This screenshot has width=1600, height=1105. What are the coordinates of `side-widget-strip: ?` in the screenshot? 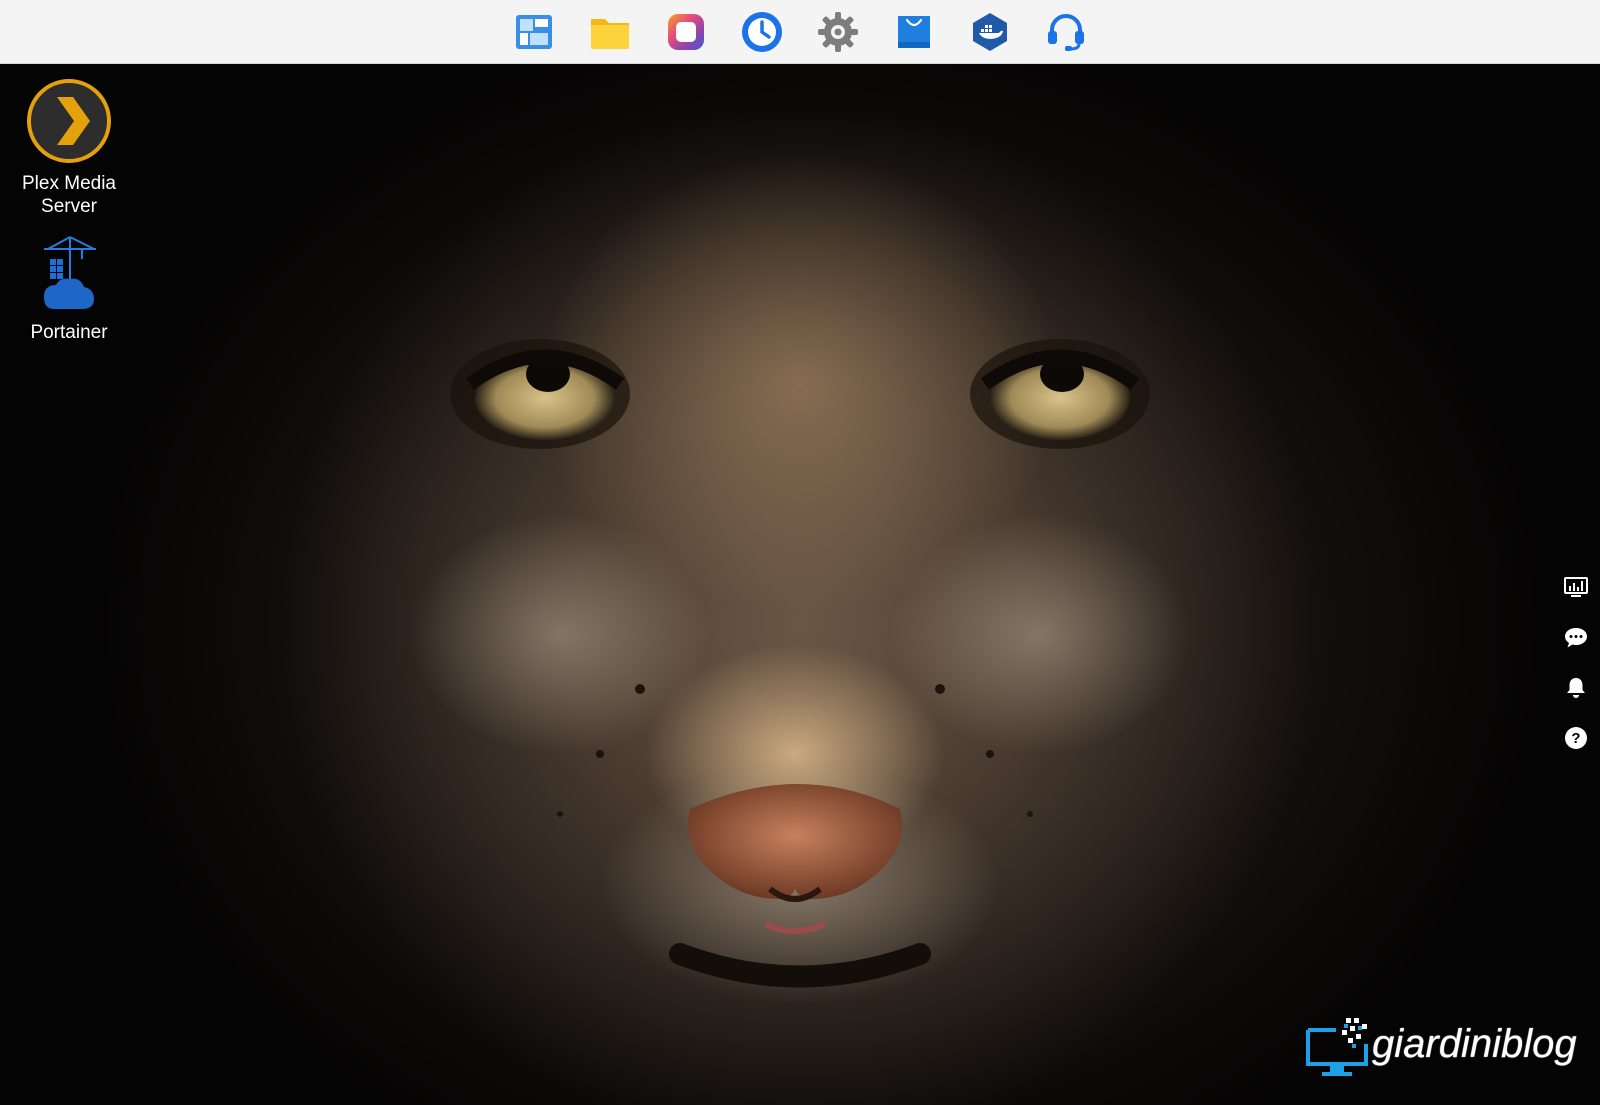 It's located at (1576, 663).